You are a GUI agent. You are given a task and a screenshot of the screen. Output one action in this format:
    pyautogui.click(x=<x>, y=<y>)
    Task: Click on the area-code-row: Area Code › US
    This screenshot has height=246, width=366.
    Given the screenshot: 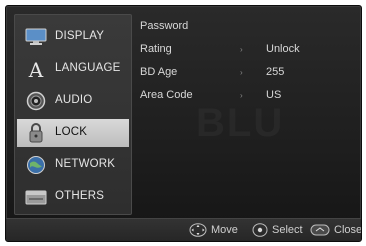 What is the action you would take?
    pyautogui.click(x=245, y=97)
    